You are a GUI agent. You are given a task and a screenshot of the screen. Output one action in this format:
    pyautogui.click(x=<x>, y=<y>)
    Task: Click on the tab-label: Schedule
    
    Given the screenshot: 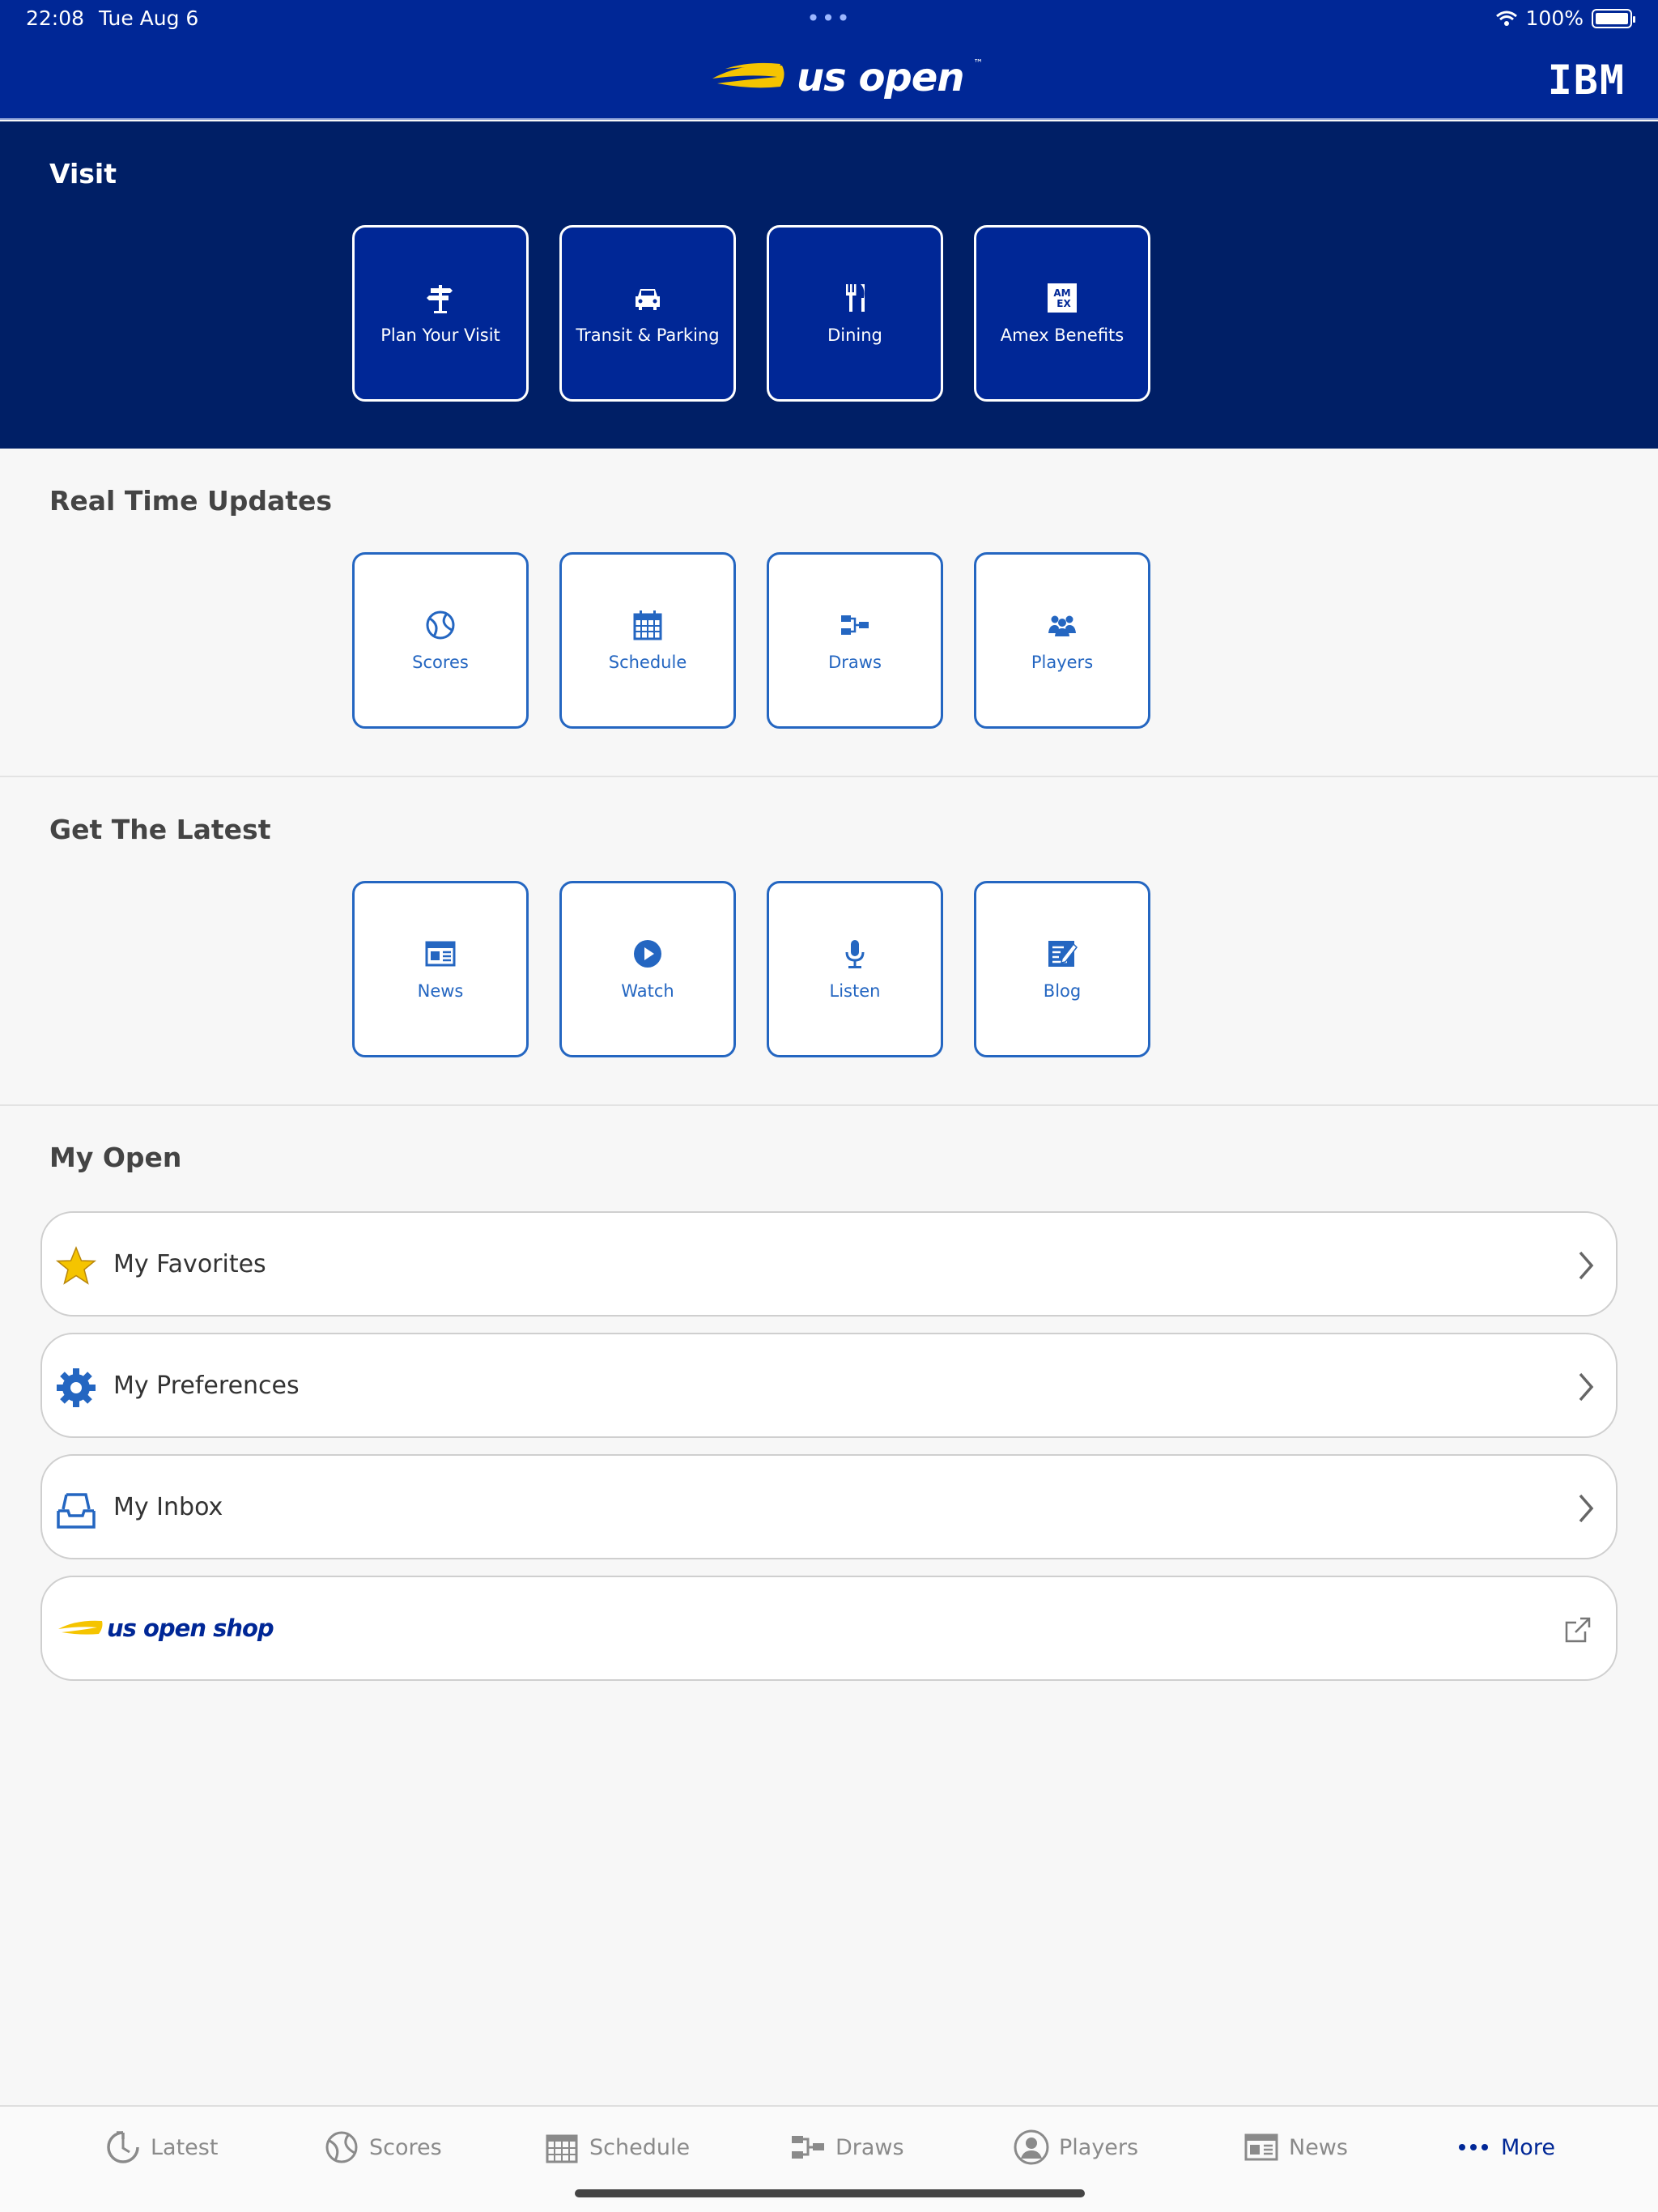 What is the action you would take?
    pyautogui.click(x=640, y=2147)
    